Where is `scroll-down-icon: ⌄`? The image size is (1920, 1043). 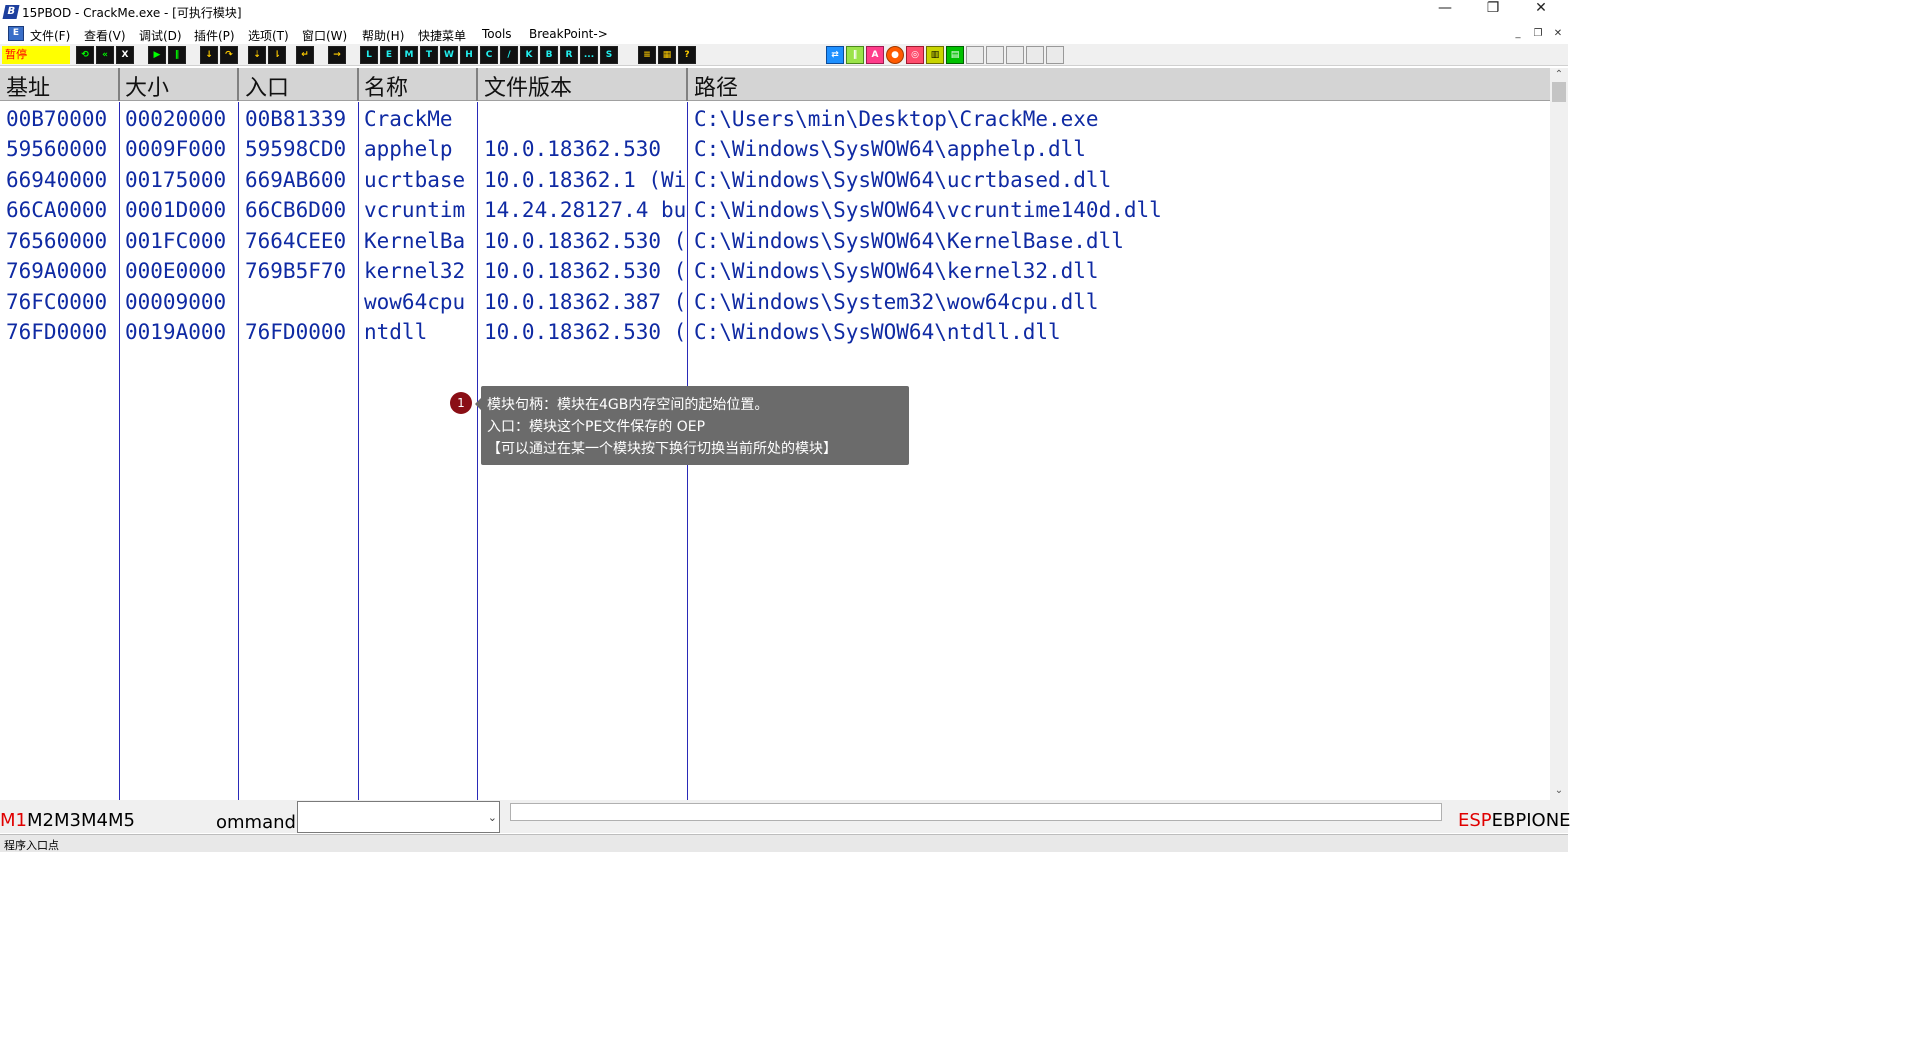 scroll-down-icon: ⌄ is located at coordinates (1559, 791).